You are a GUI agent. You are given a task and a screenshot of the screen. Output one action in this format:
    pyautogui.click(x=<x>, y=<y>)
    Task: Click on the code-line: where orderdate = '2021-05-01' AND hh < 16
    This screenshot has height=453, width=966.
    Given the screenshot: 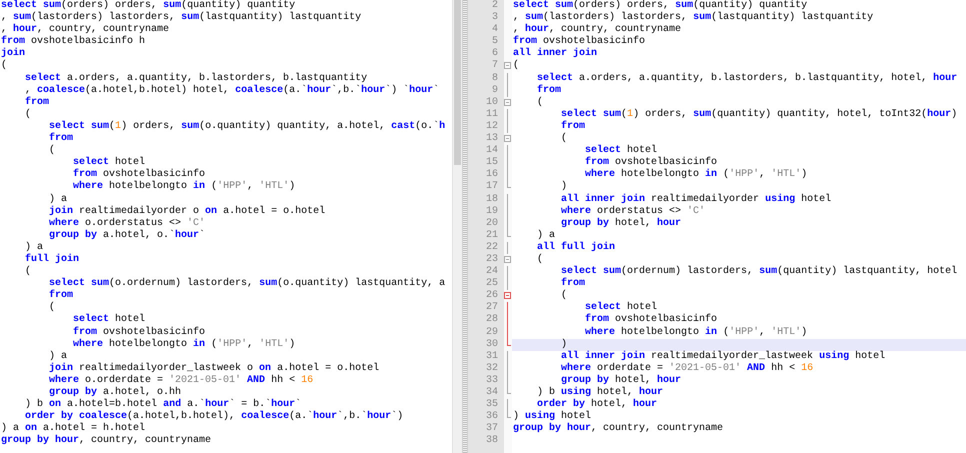 What is the action you would take?
    pyautogui.click(x=687, y=368)
    